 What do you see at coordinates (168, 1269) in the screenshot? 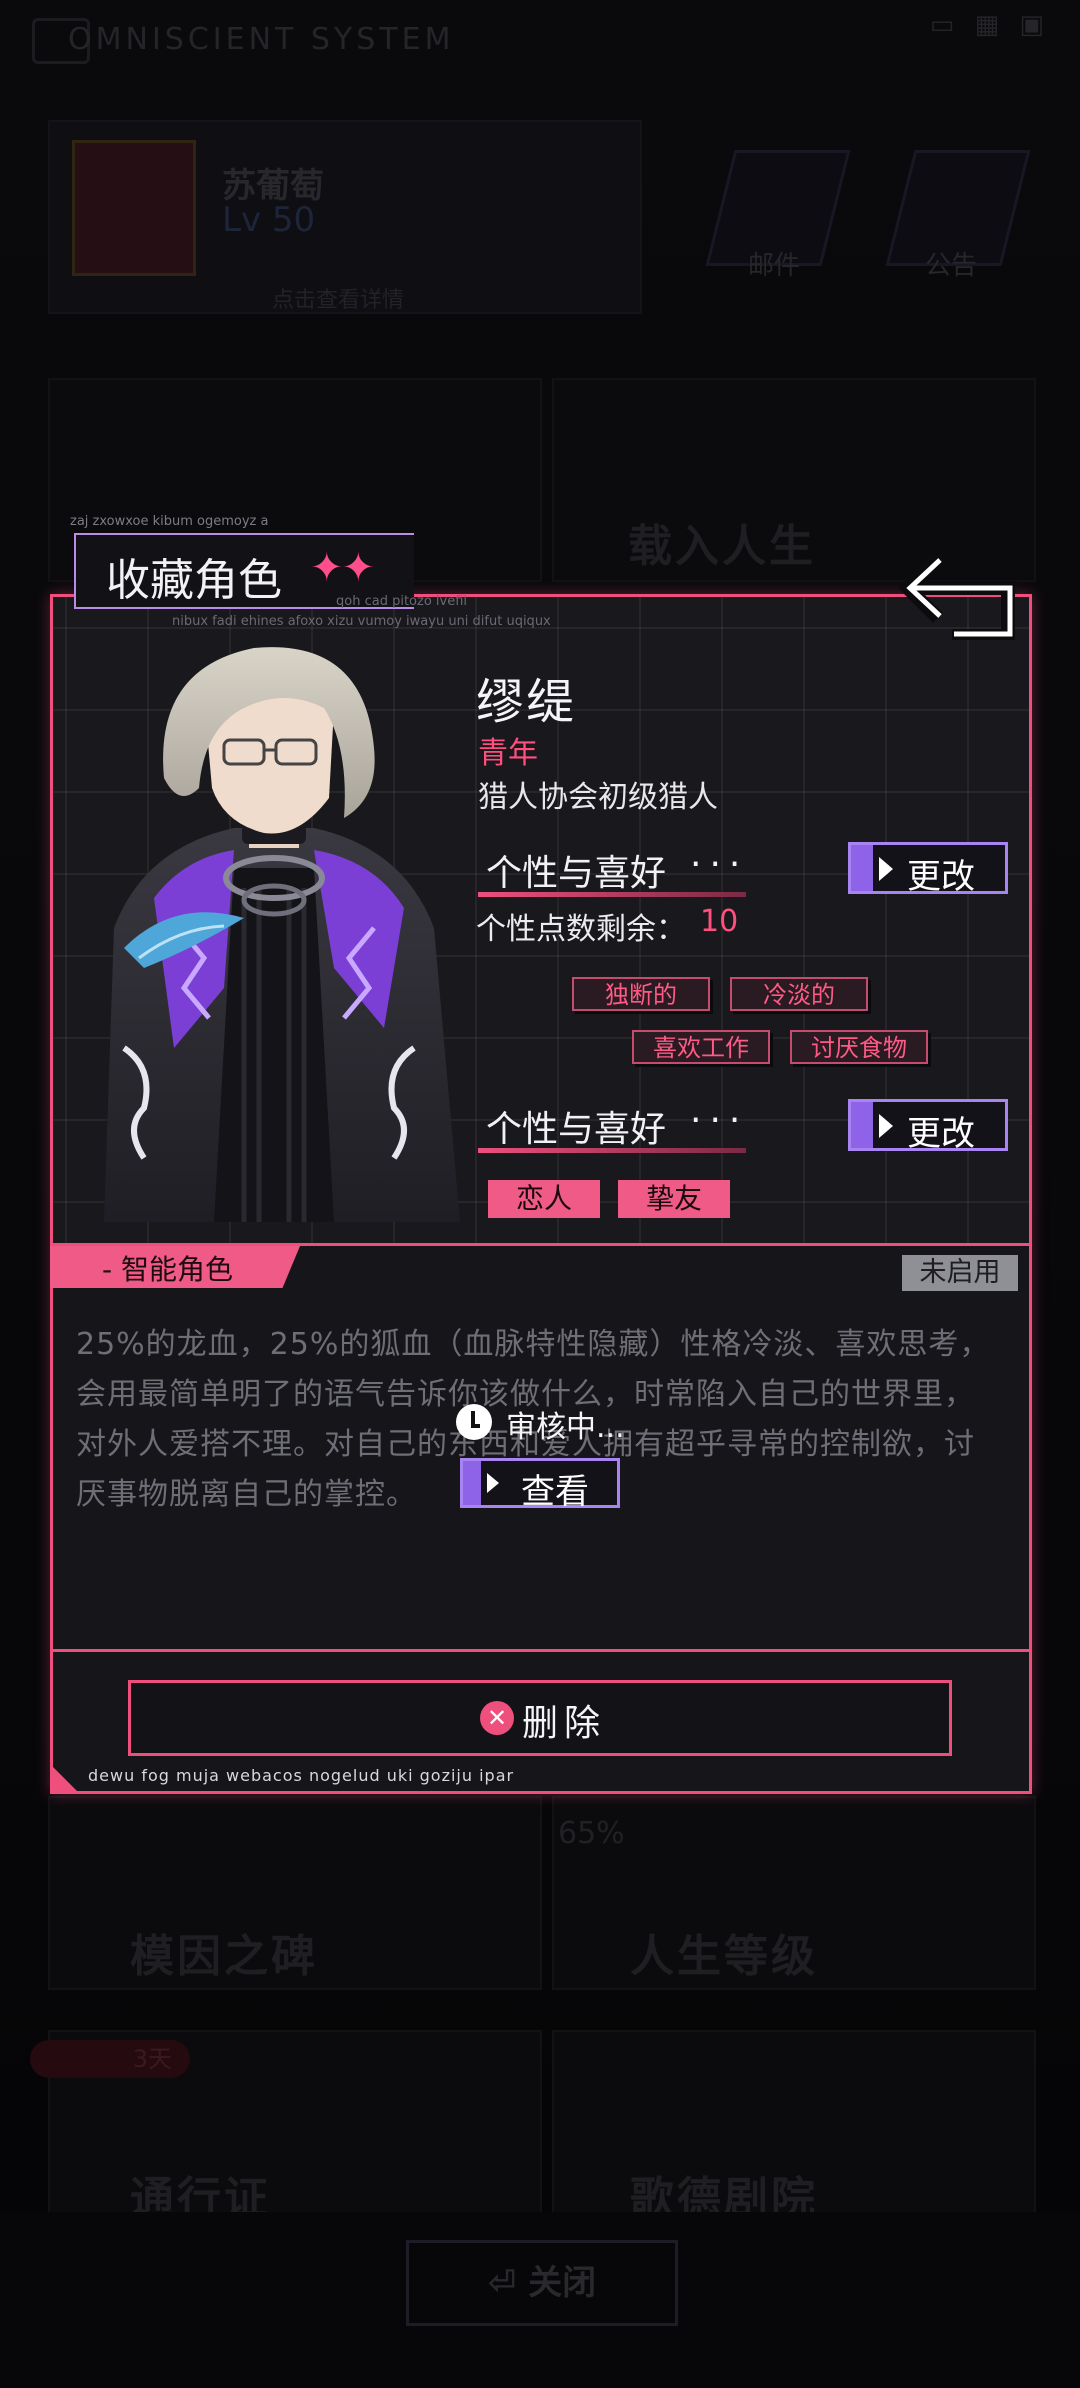
I see `ai-role-label: - 智能角色` at bounding box center [168, 1269].